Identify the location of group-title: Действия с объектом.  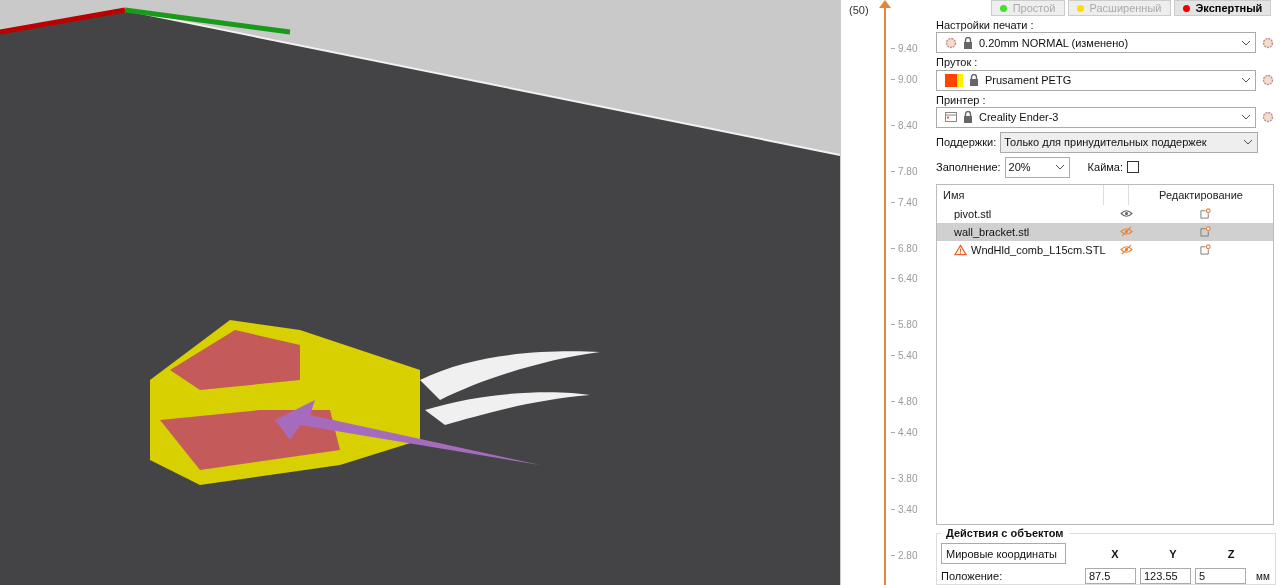
(1005, 533).